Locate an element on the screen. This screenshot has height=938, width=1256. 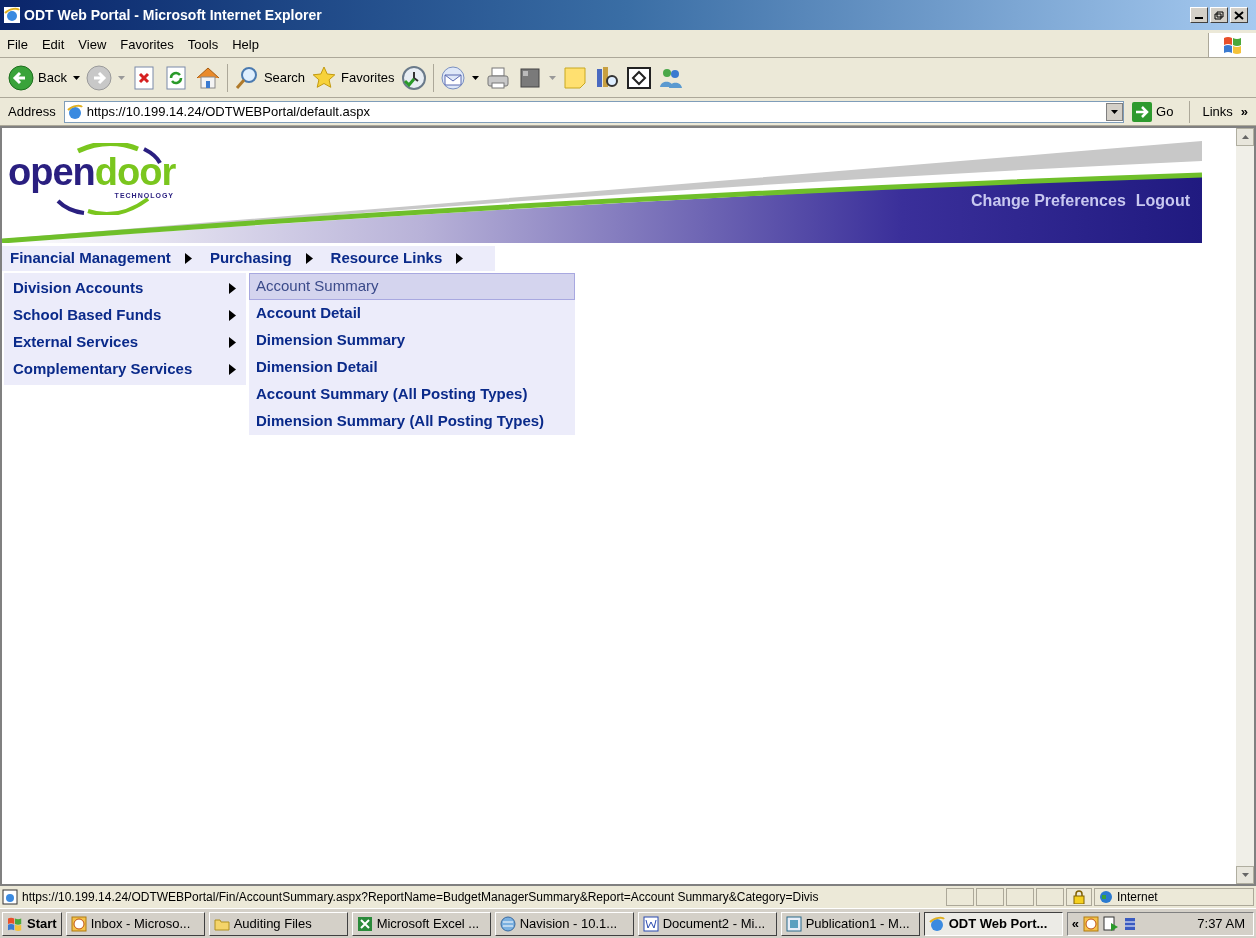
window-title: ODT Web Portal - Microsoft Internet Explorer is located at coordinates (173, 15).